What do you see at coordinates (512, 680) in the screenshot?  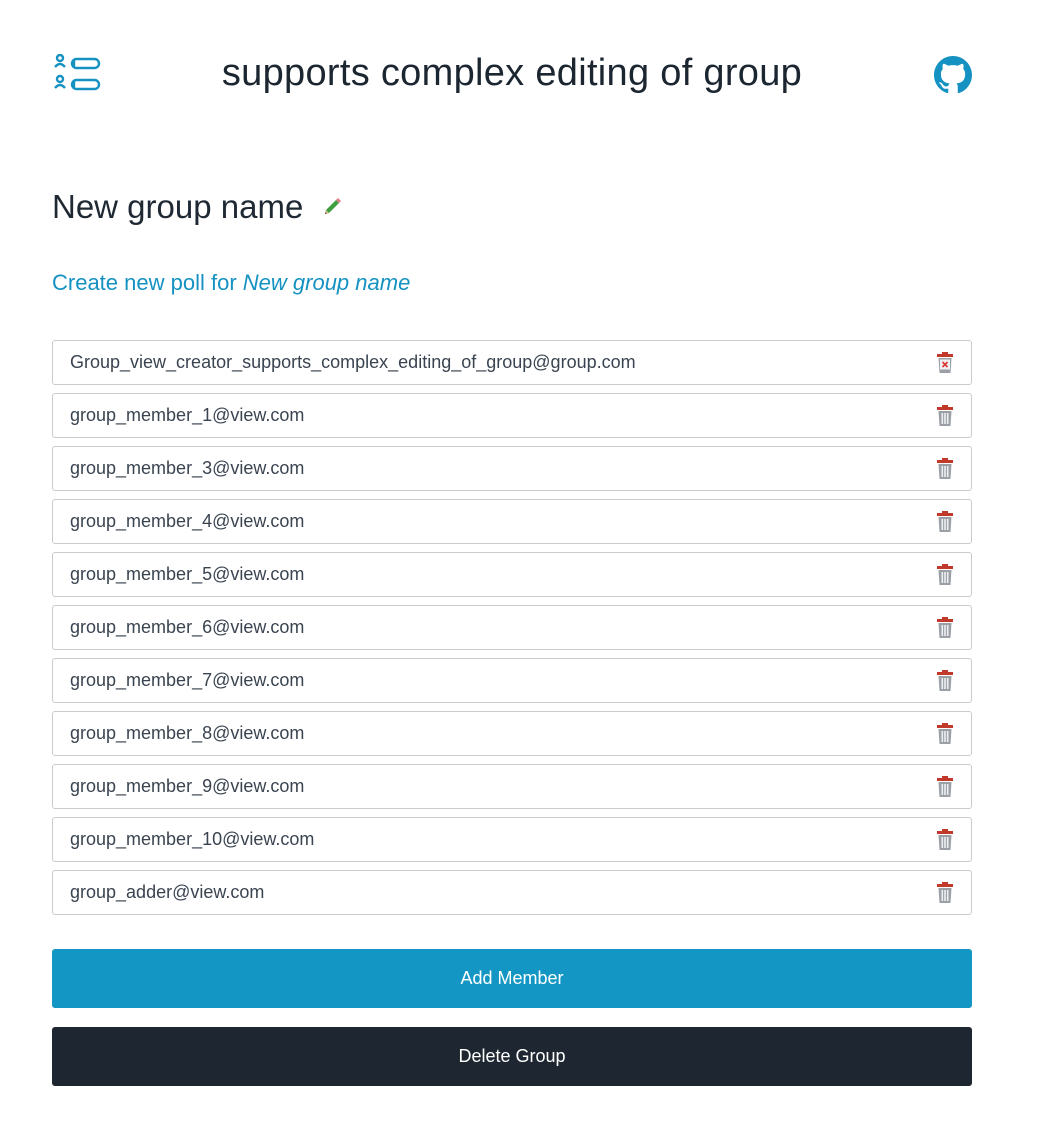 I see `member-row: group_member_7@view.com` at bounding box center [512, 680].